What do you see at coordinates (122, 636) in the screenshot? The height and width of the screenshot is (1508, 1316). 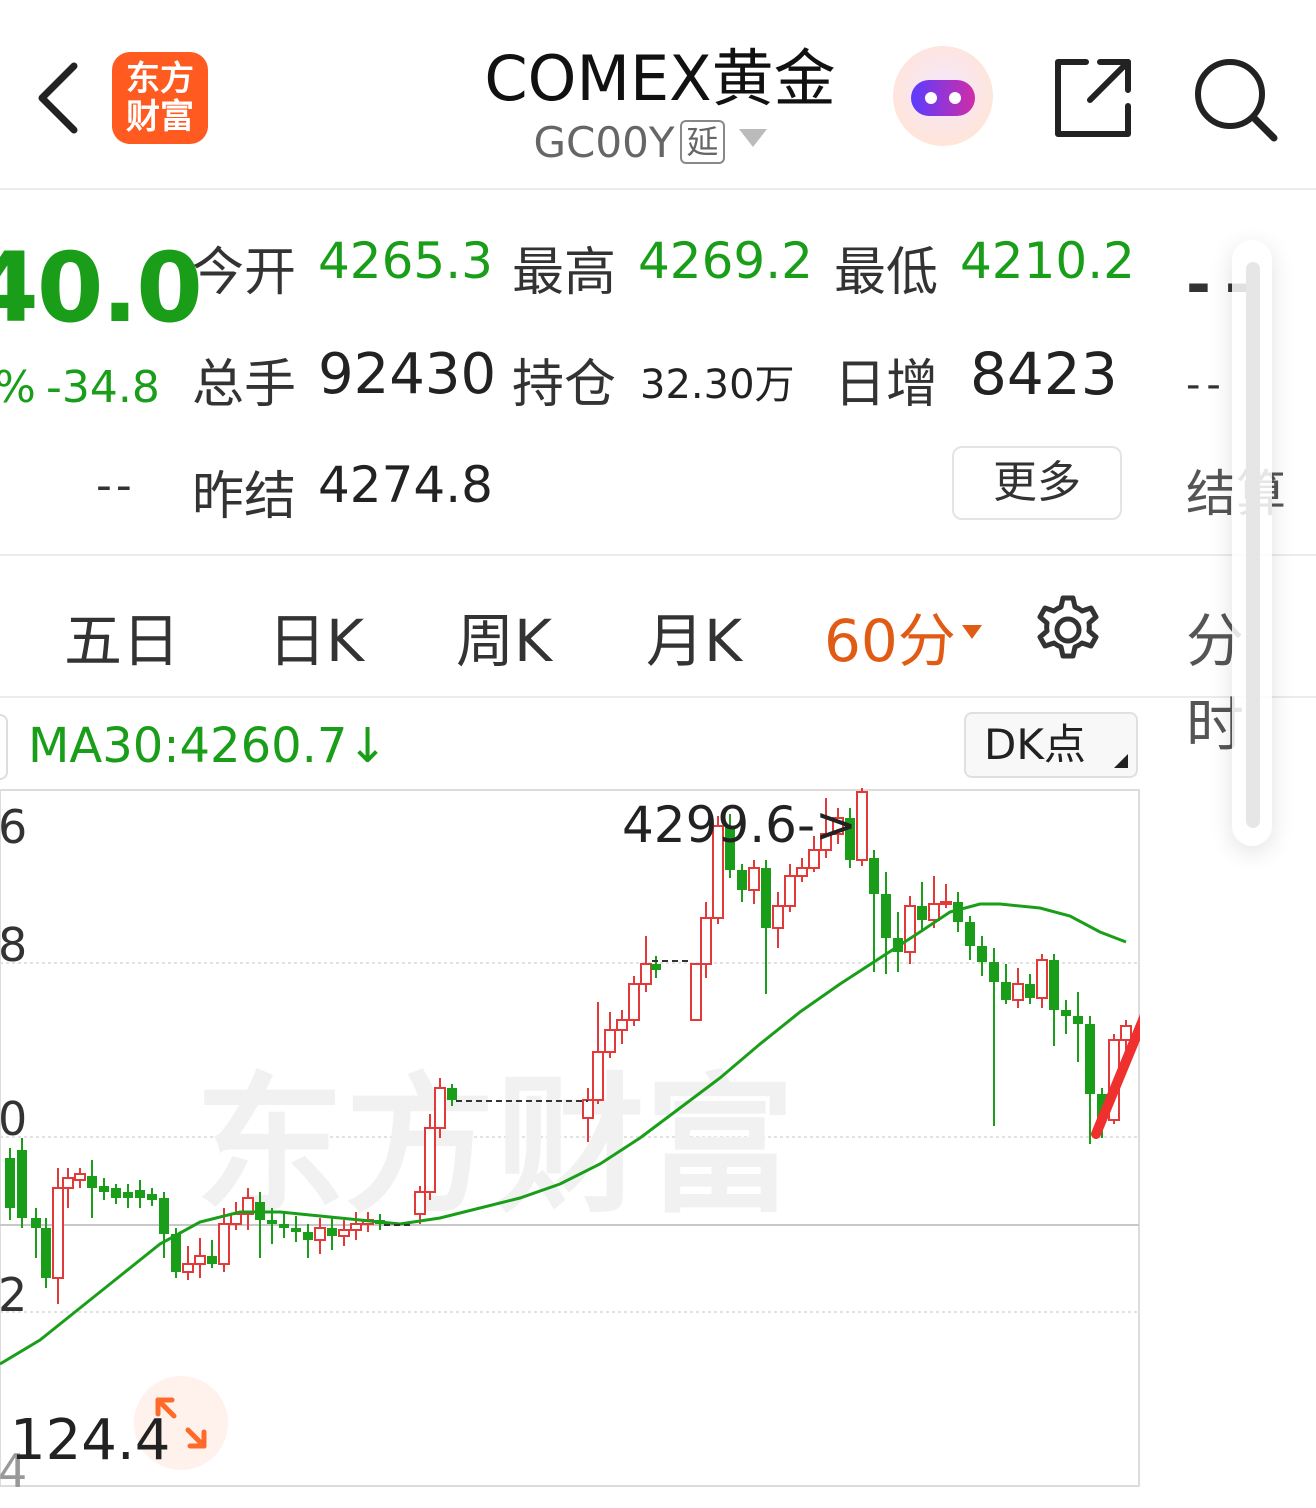 I see `tab-five-day: 五日` at bounding box center [122, 636].